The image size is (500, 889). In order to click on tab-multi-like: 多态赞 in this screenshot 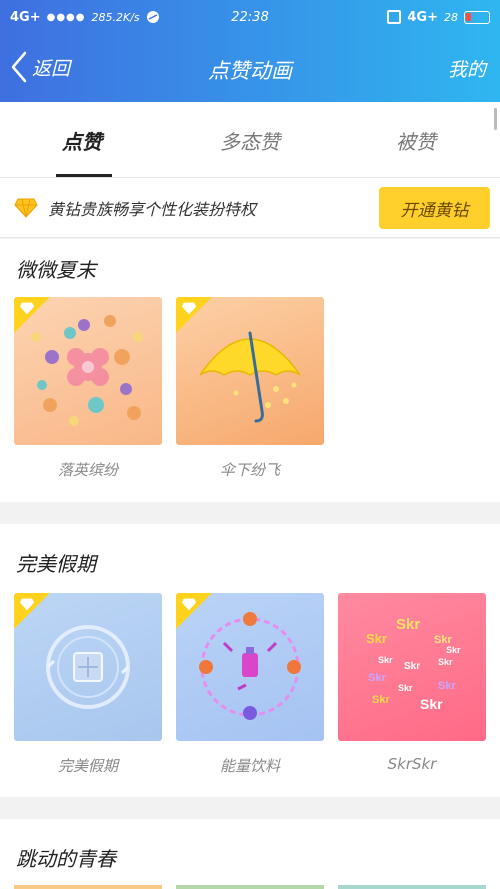, I will do `click(250, 140)`.